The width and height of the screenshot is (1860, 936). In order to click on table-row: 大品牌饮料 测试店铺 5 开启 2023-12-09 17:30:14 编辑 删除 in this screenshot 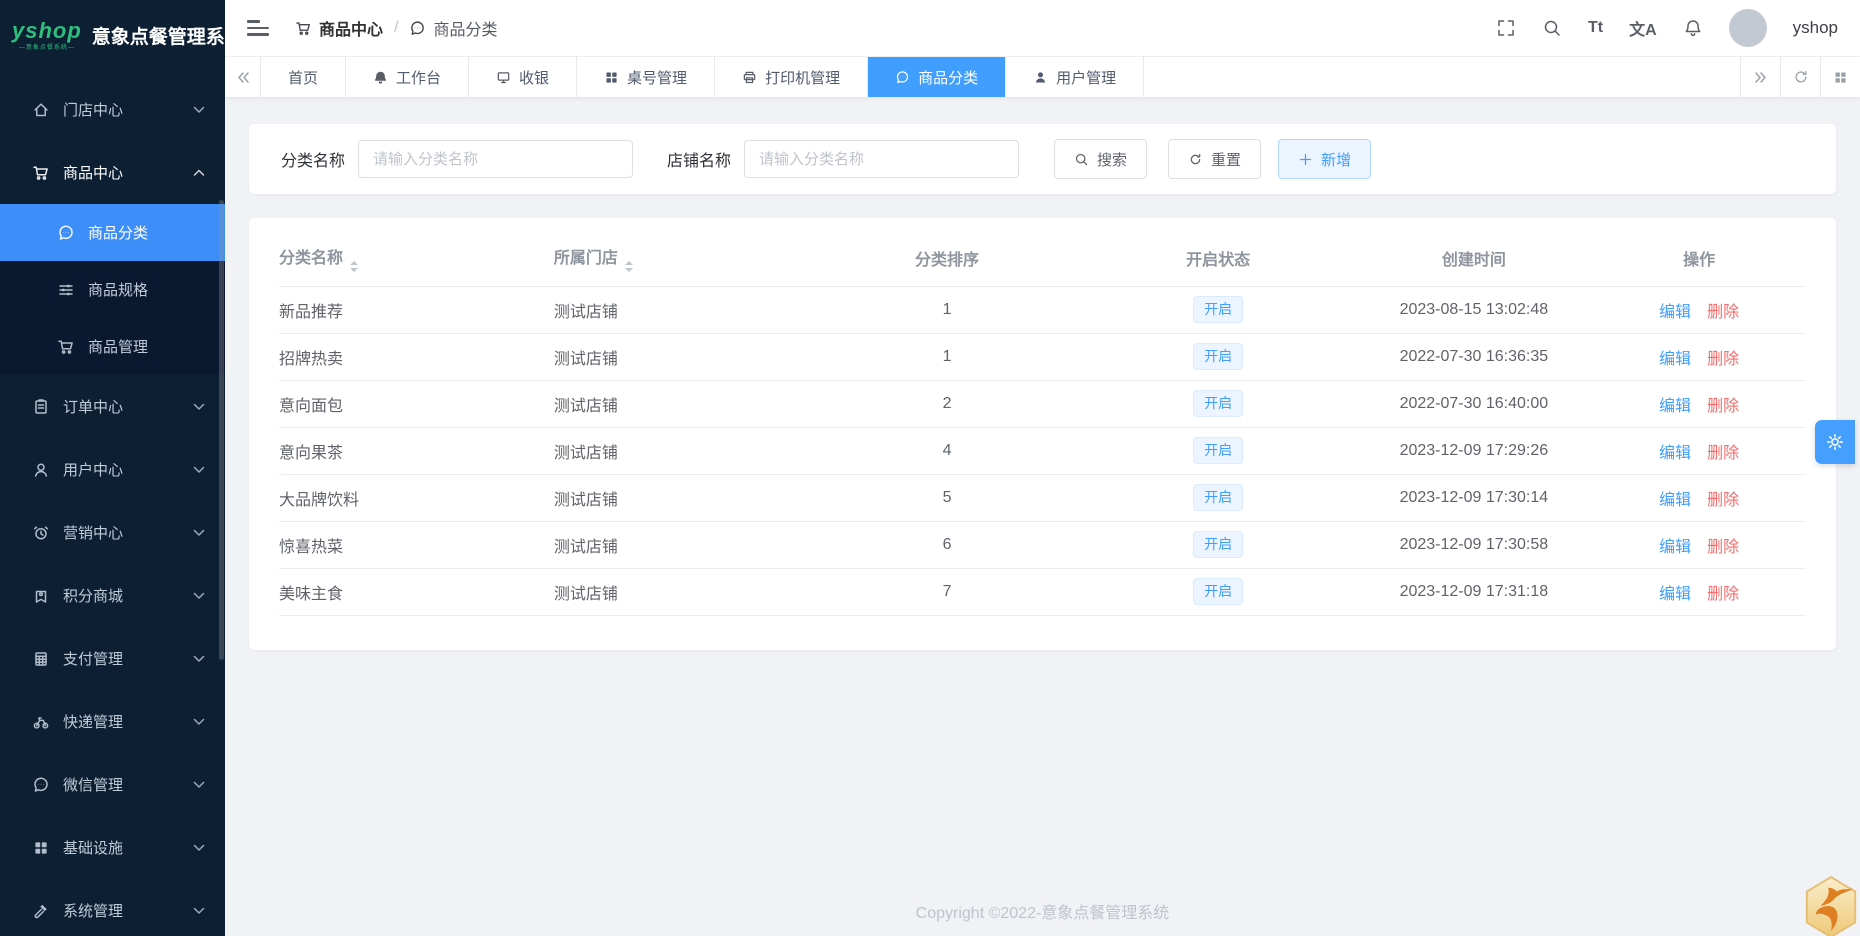, I will do `click(1042, 498)`.